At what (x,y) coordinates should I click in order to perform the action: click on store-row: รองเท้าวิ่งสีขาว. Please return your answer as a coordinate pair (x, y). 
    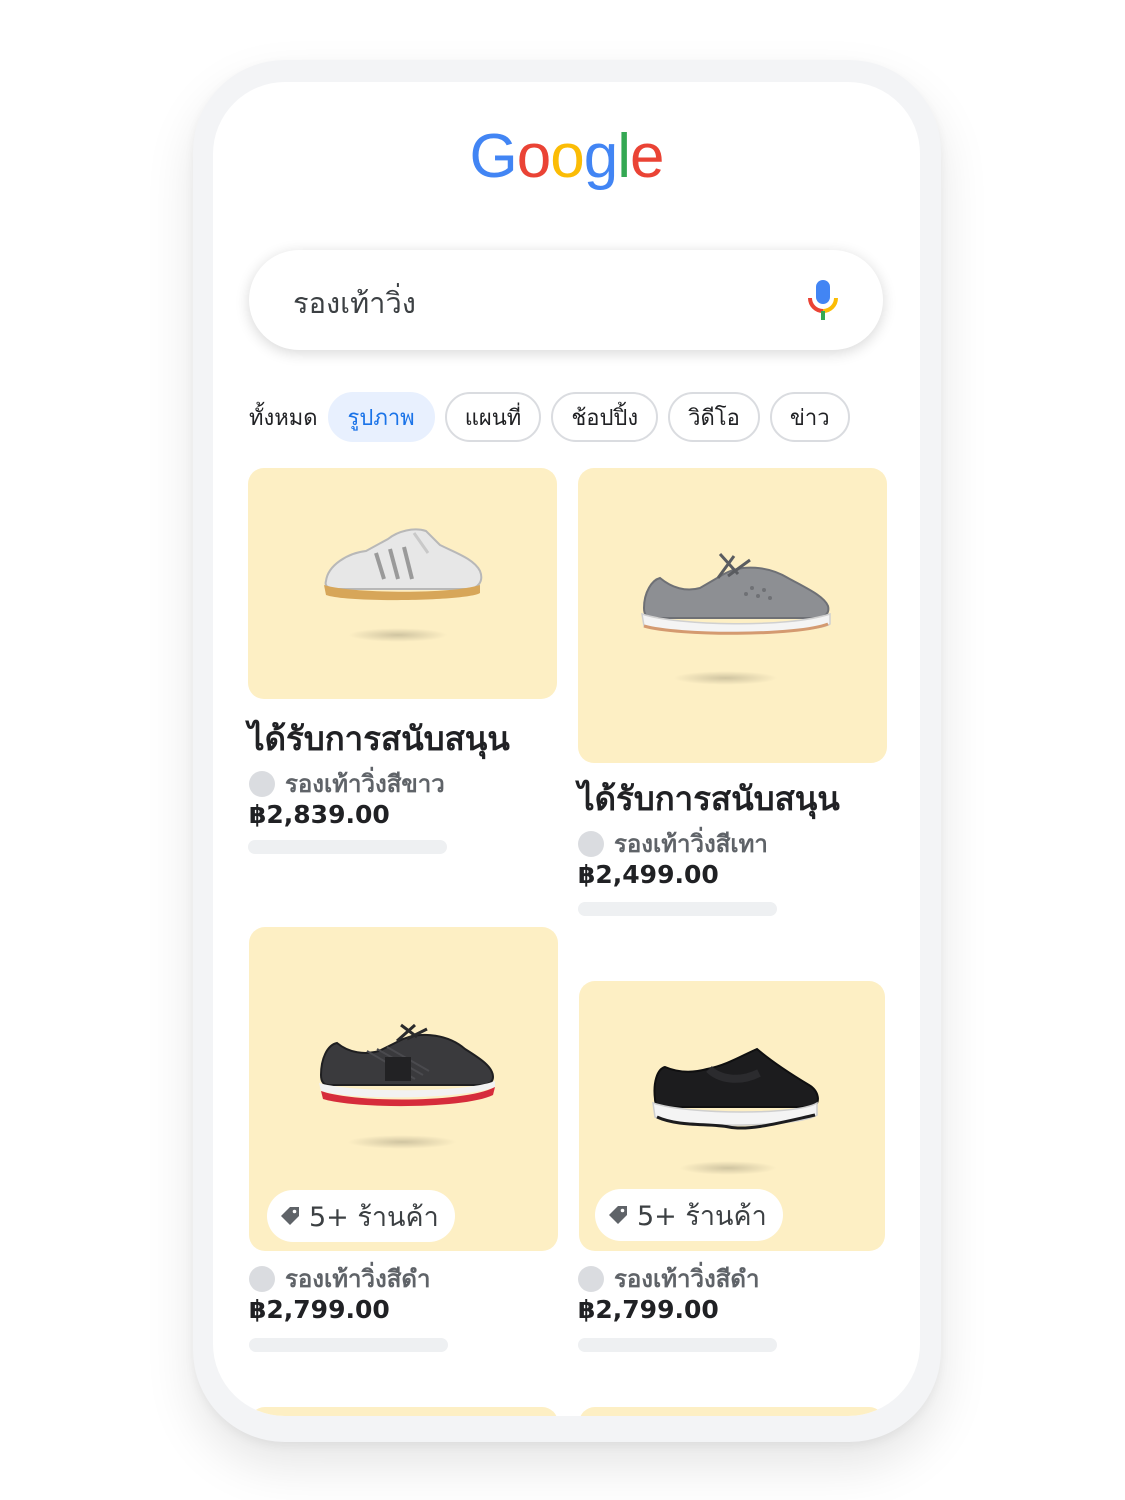
    Looking at the image, I should click on (347, 783).